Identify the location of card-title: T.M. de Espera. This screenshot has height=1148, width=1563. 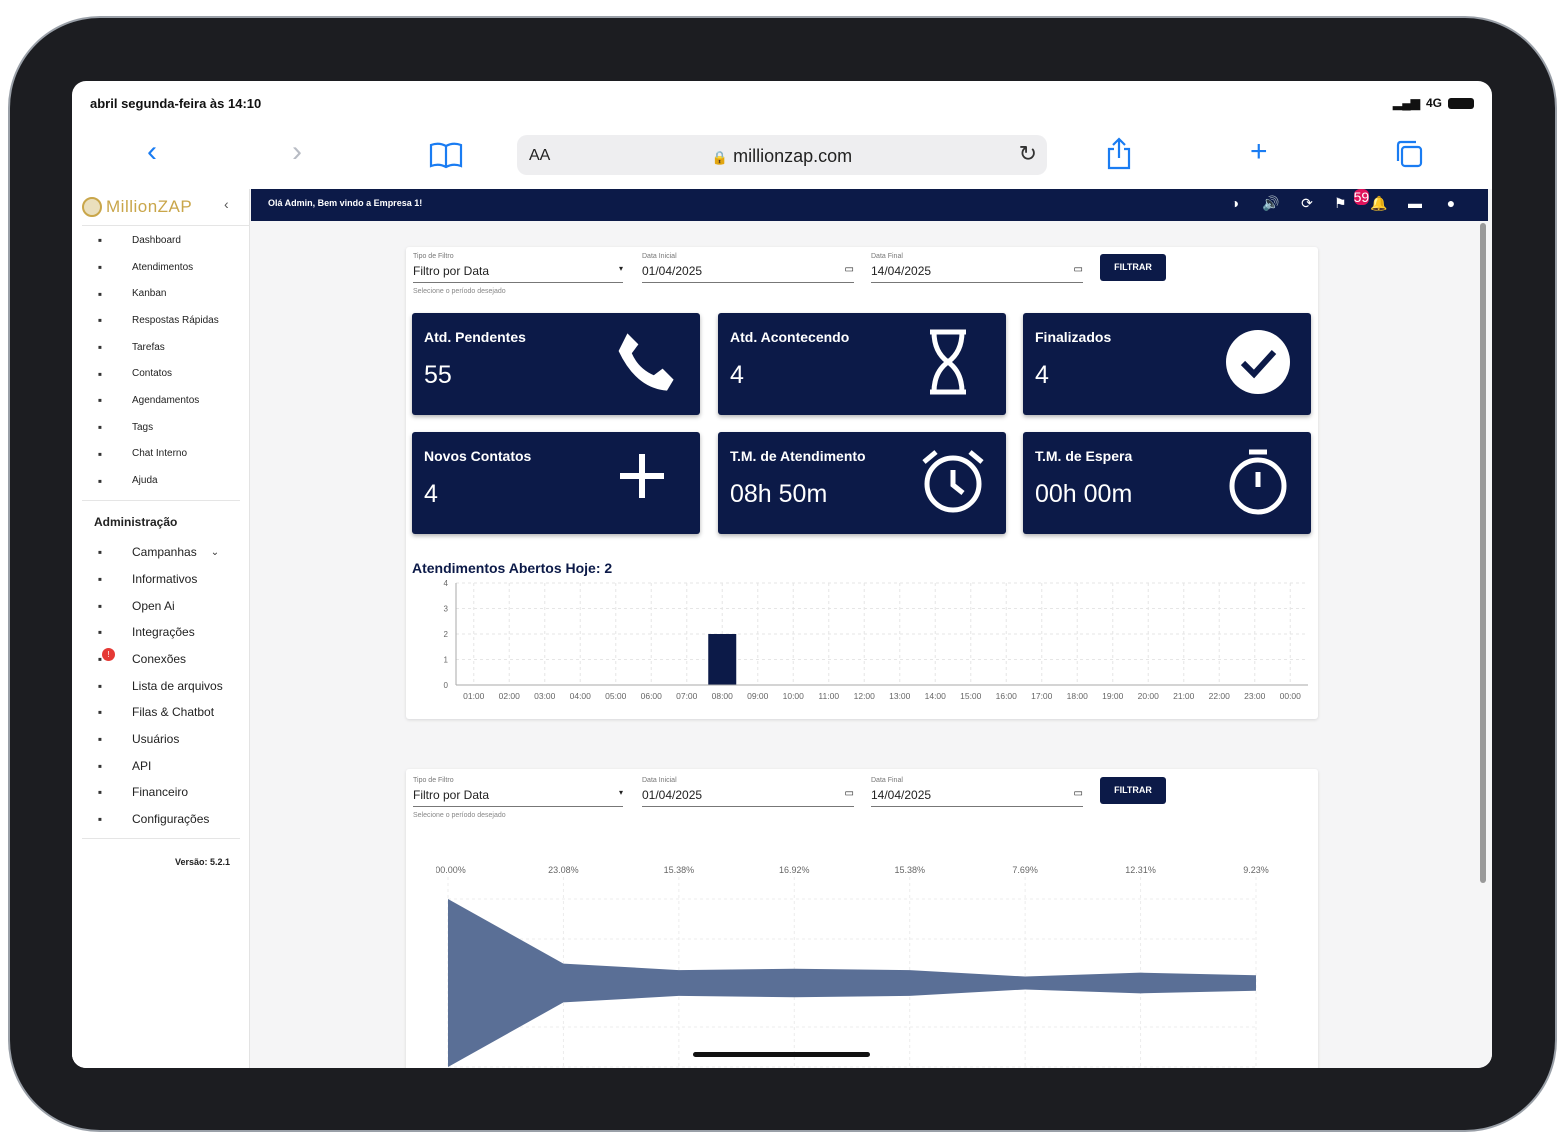
(1084, 456).